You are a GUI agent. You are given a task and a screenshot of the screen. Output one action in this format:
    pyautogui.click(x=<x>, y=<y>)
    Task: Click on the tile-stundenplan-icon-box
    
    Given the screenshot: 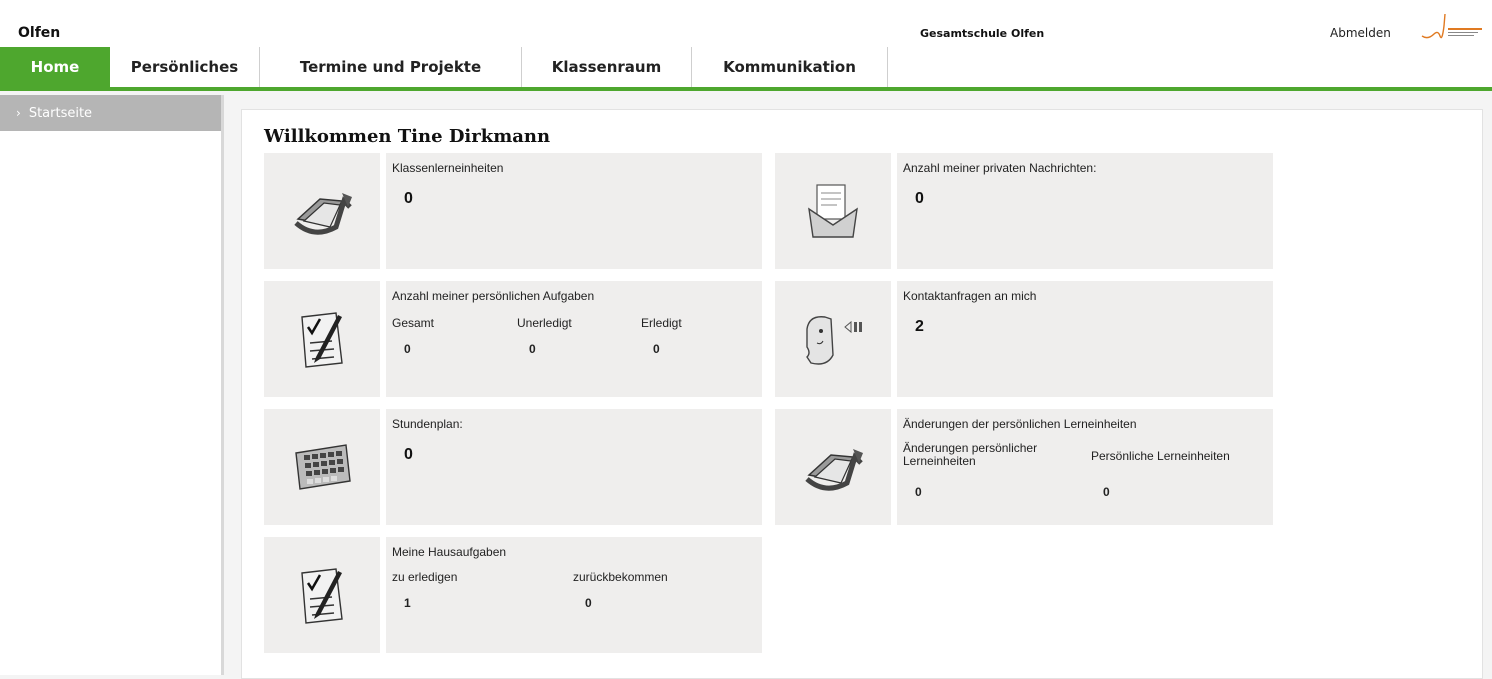 What is the action you would take?
    pyautogui.click(x=322, y=467)
    